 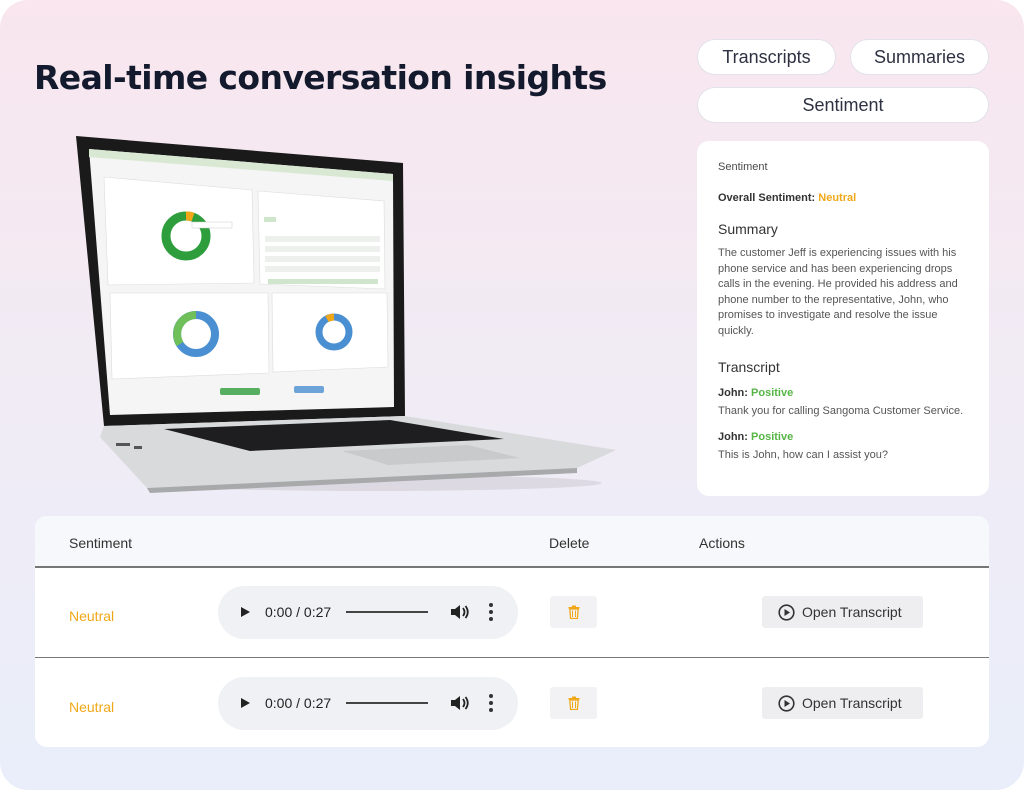 What do you see at coordinates (512, 542) in the screenshot?
I see `table-header: Sentiment Delete Actions` at bounding box center [512, 542].